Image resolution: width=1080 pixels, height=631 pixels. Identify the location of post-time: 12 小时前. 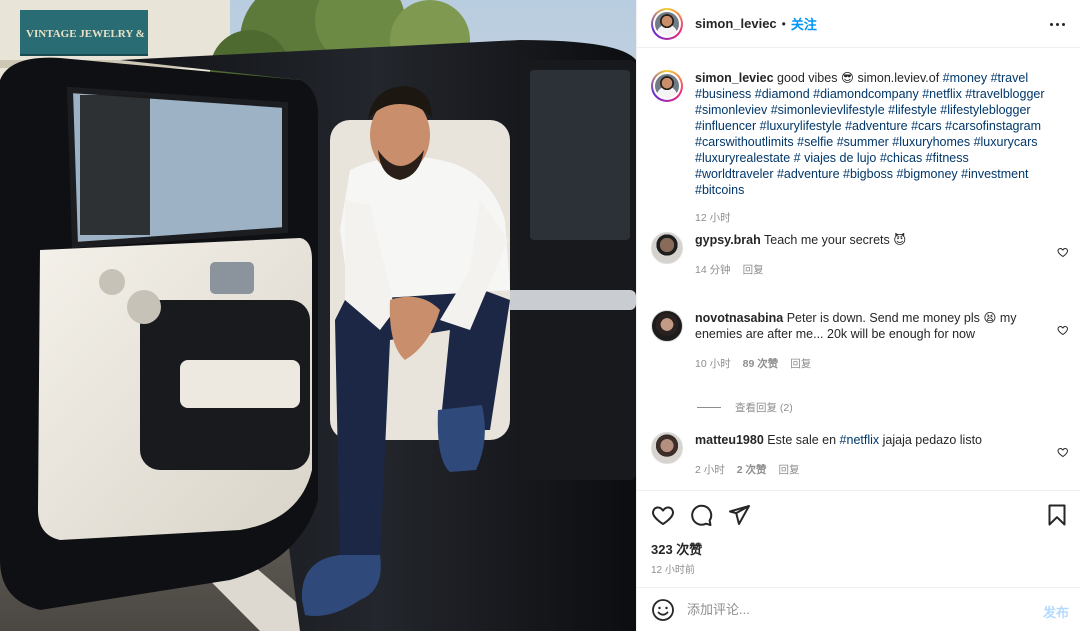
(673, 570).